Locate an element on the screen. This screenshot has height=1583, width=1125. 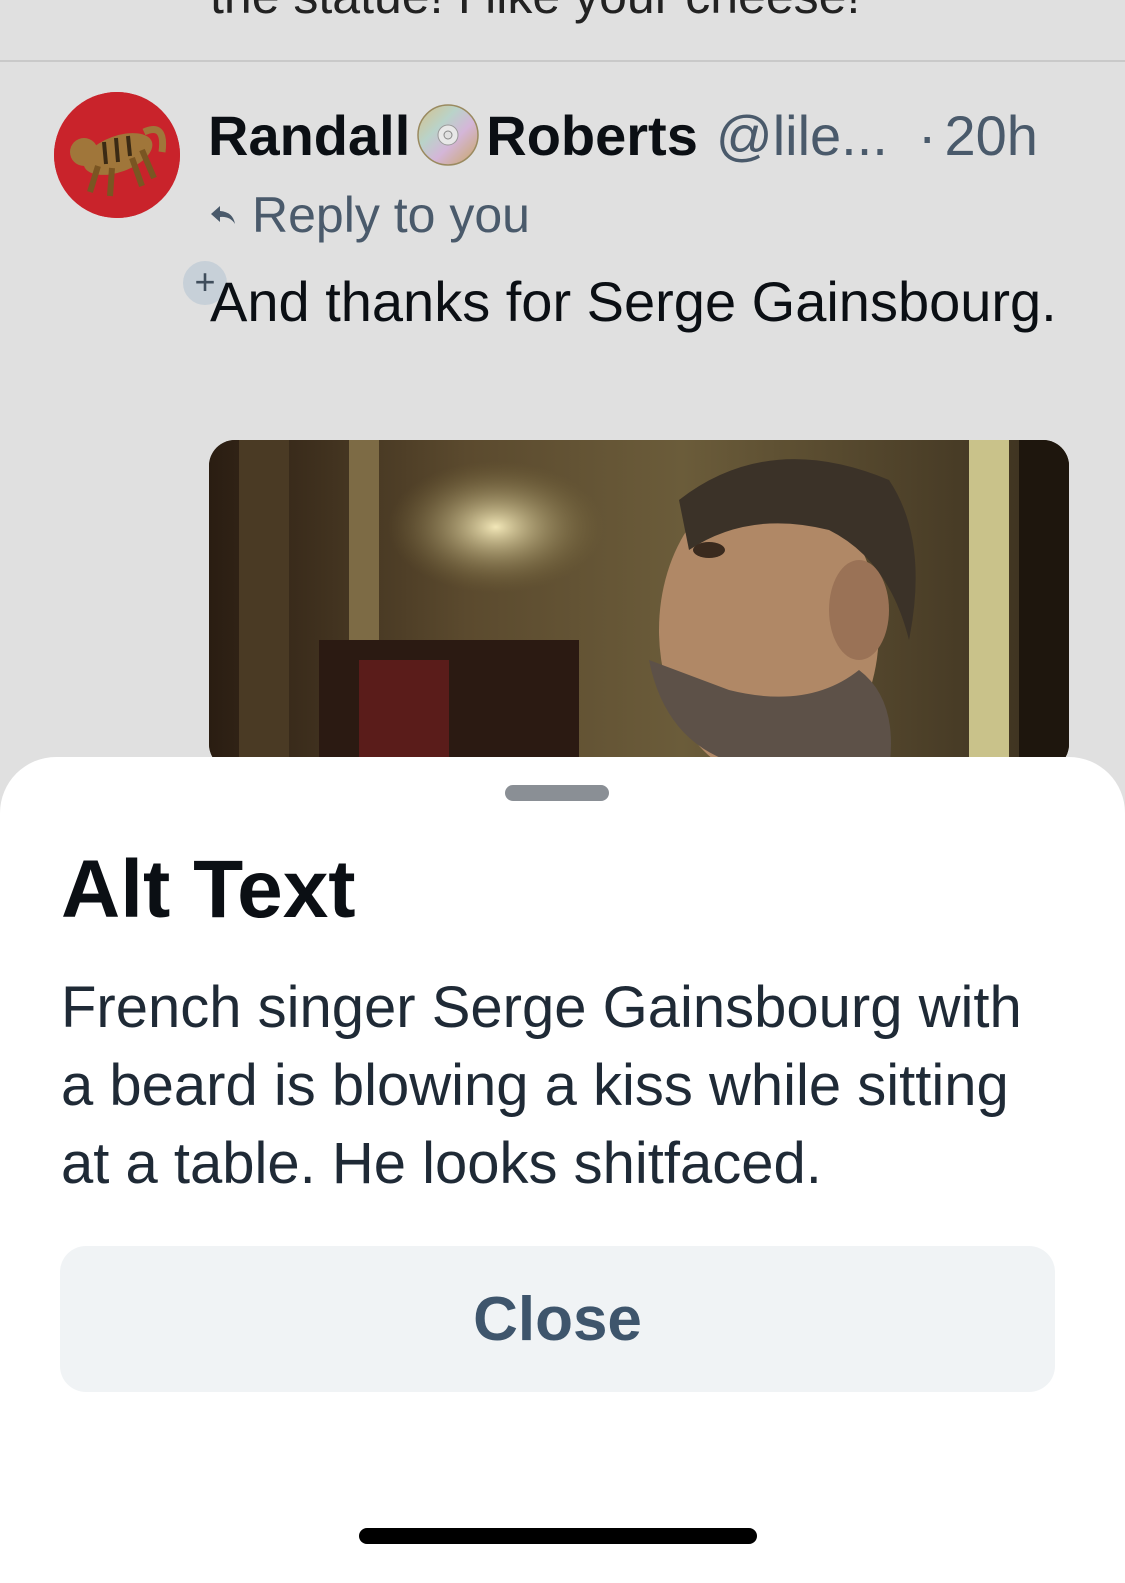
post-timestamp: 20h is located at coordinates (991, 135).